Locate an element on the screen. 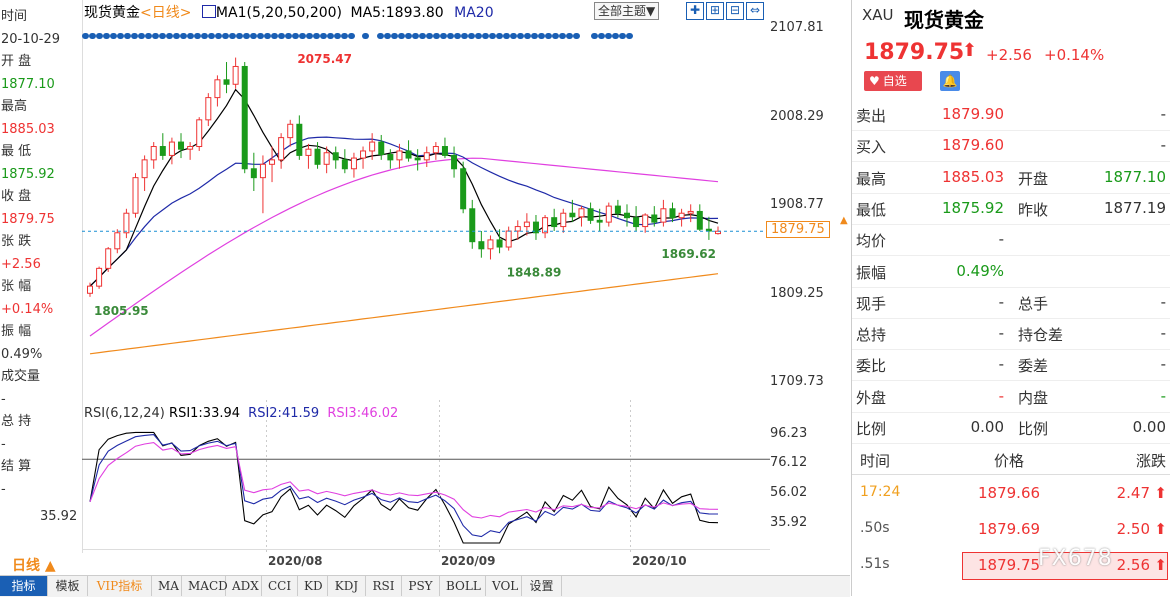 The width and height of the screenshot is (1171, 597). info-item: 张 跌 is located at coordinates (16, 241).